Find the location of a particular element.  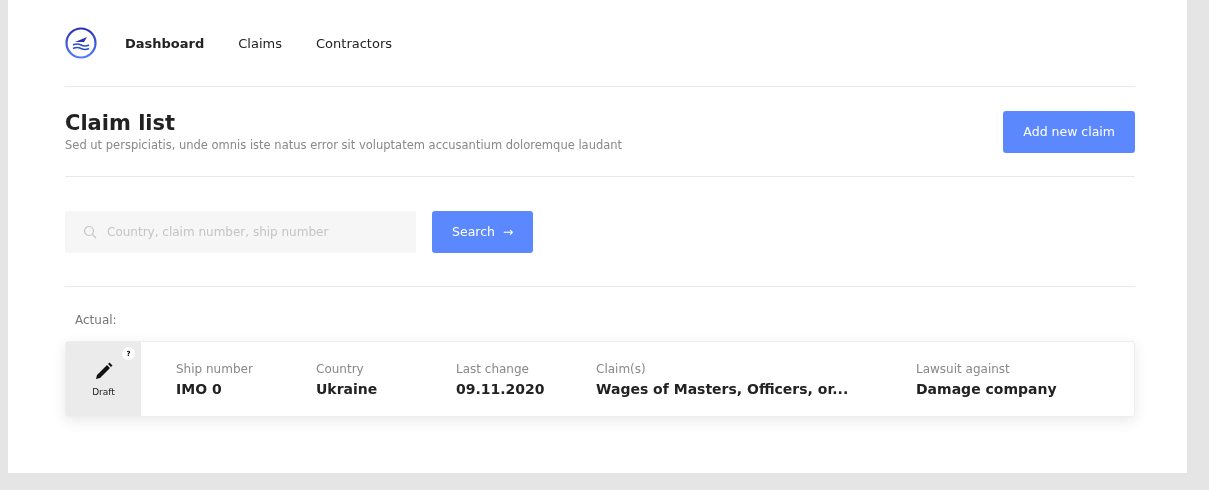

field-value: Damage company is located at coordinates (987, 388).